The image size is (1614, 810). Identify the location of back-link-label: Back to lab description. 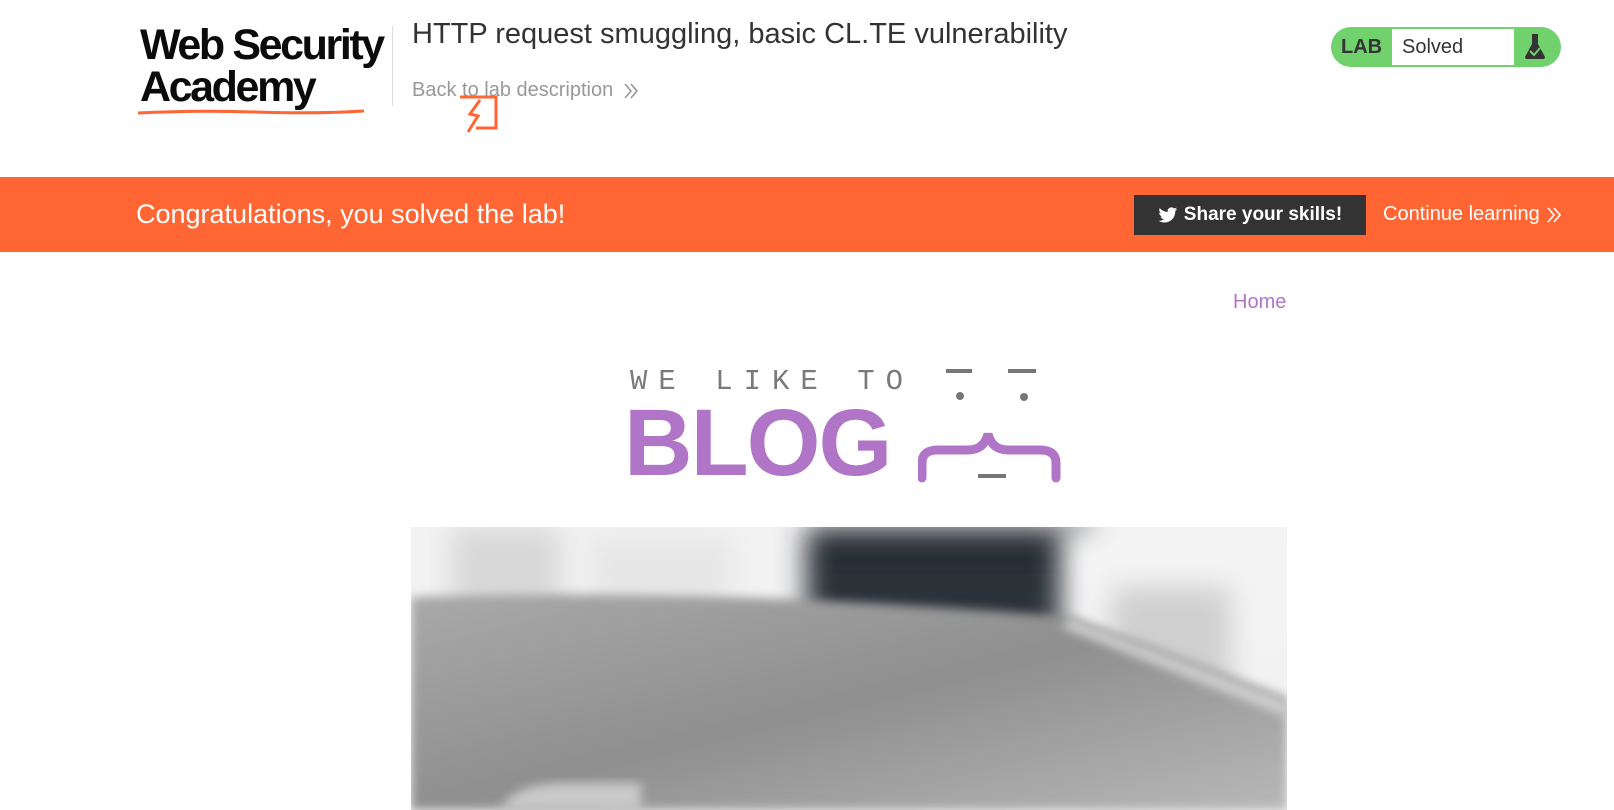
(513, 90).